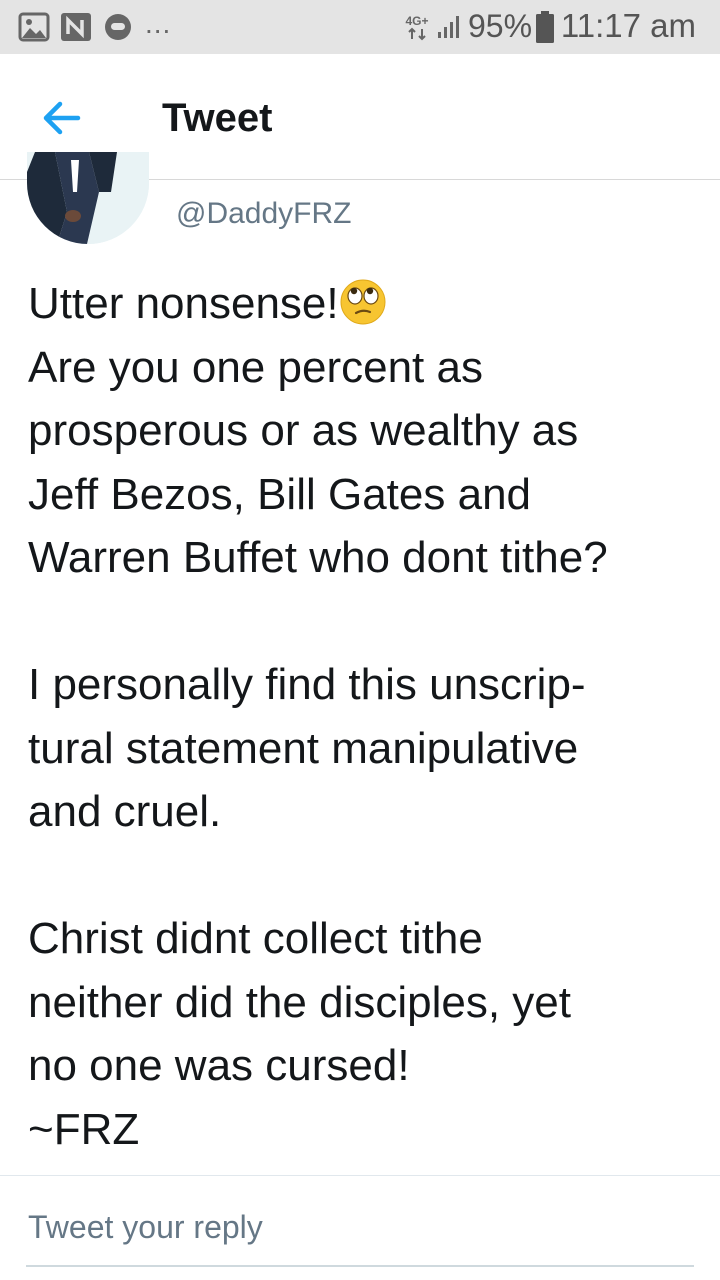 The width and height of the screenshot is (720, 1280). I want to click on image-icon, so click(34, 27).